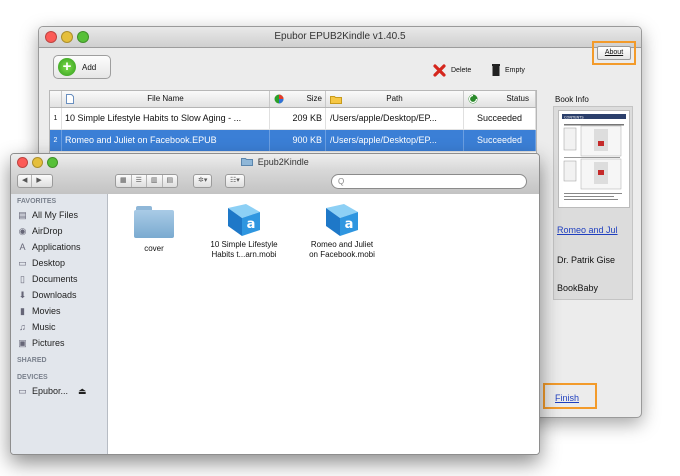 Image resolution: width=680 pixels, height=476 pixels. I want to click on pictures-icon: ▣, so click(22, 343).